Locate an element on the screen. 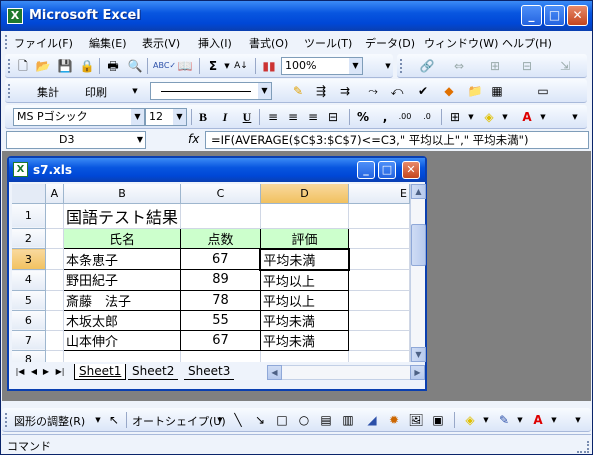  maximize-button: □ is located at coordinates (554, 15).